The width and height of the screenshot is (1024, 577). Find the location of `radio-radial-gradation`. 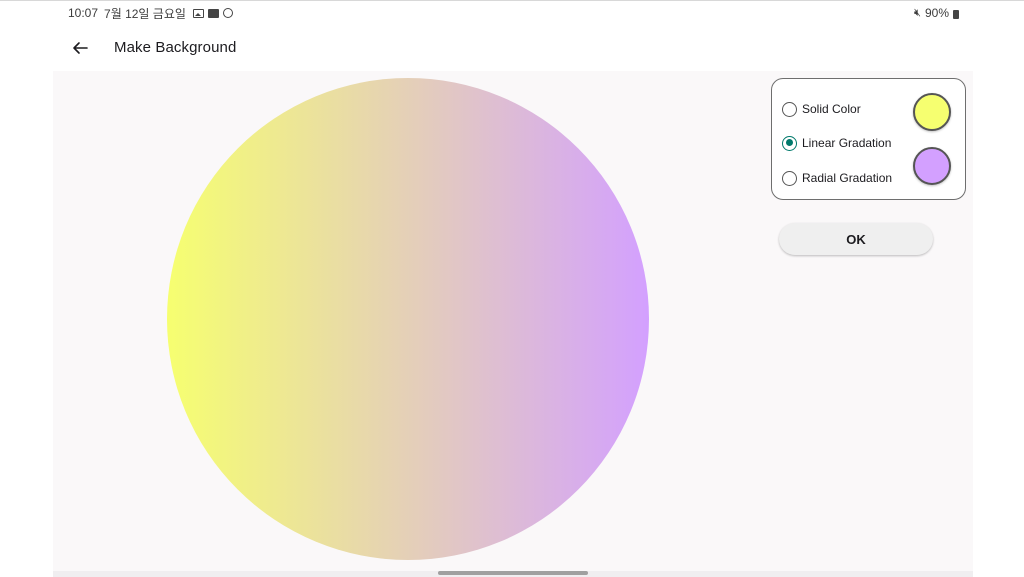

radio-radial-gradation is located at coordinates (789, 178).